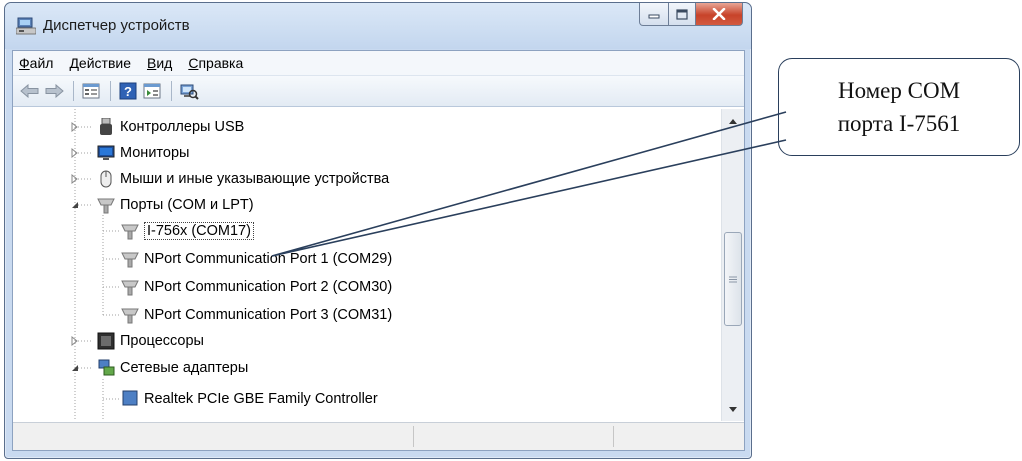 This screenshot has height=461, width=1022. Describe the element at coordinates (106, 127) in the screenshot. I see `usb-icon` at that location.